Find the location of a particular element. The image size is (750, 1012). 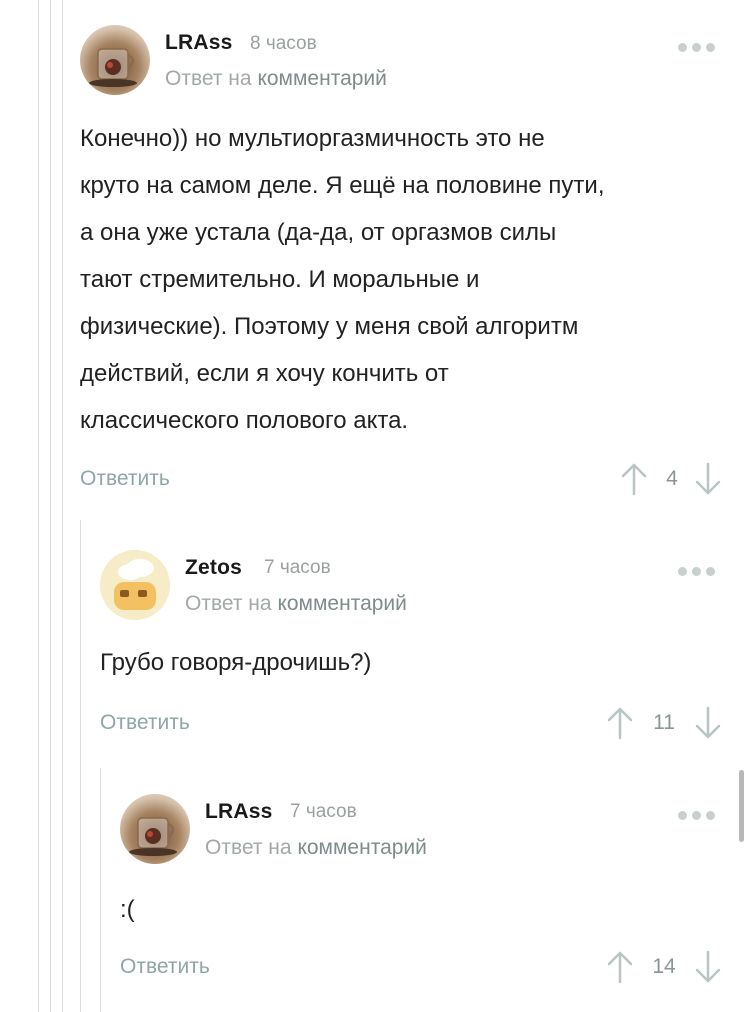

reply-to: Ответ на комментарий is located at coordinates (316, 848).